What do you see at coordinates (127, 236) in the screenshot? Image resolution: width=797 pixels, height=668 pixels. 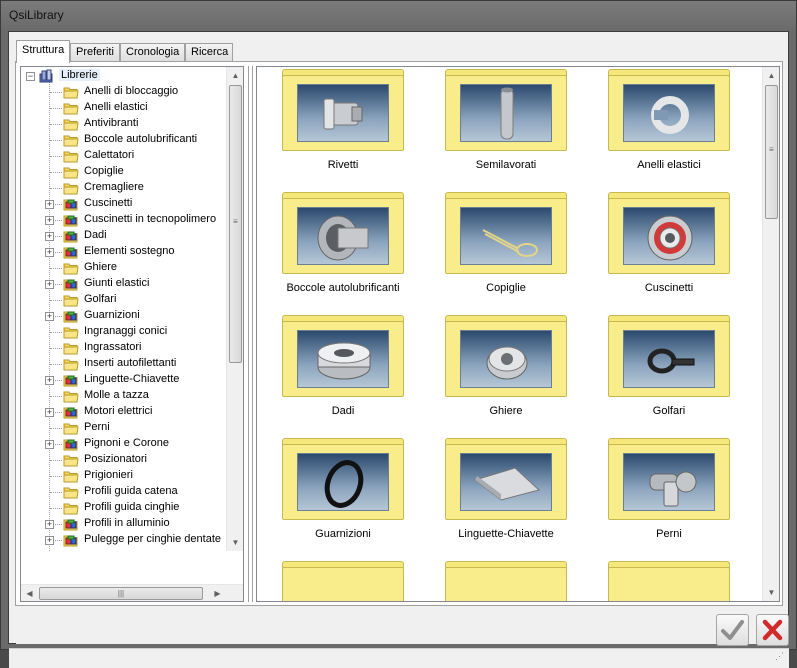 I see `tree-item: + Dadi` at bounding box center [127, 236].